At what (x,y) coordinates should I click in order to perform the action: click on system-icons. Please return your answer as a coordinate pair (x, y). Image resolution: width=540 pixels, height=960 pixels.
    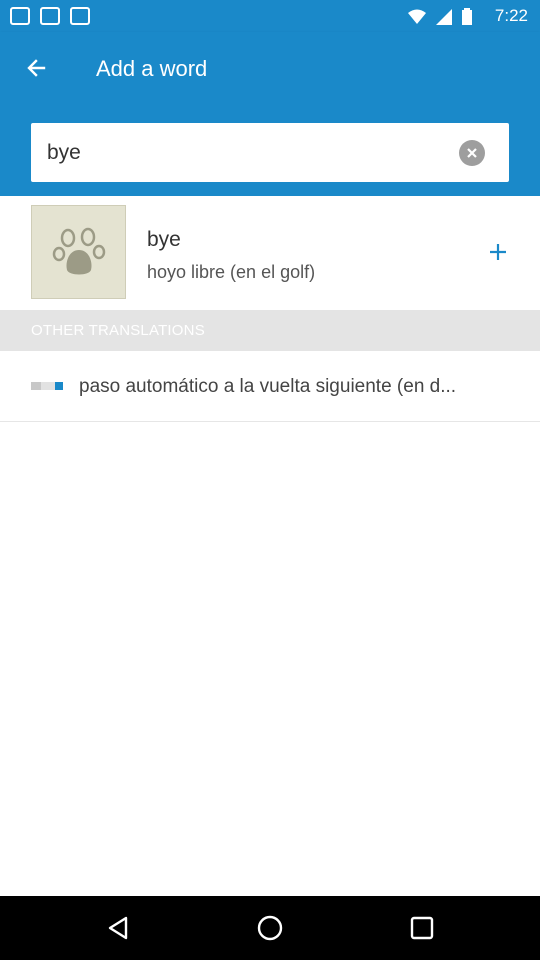
    Looking at the image, I should click on (440, 16).